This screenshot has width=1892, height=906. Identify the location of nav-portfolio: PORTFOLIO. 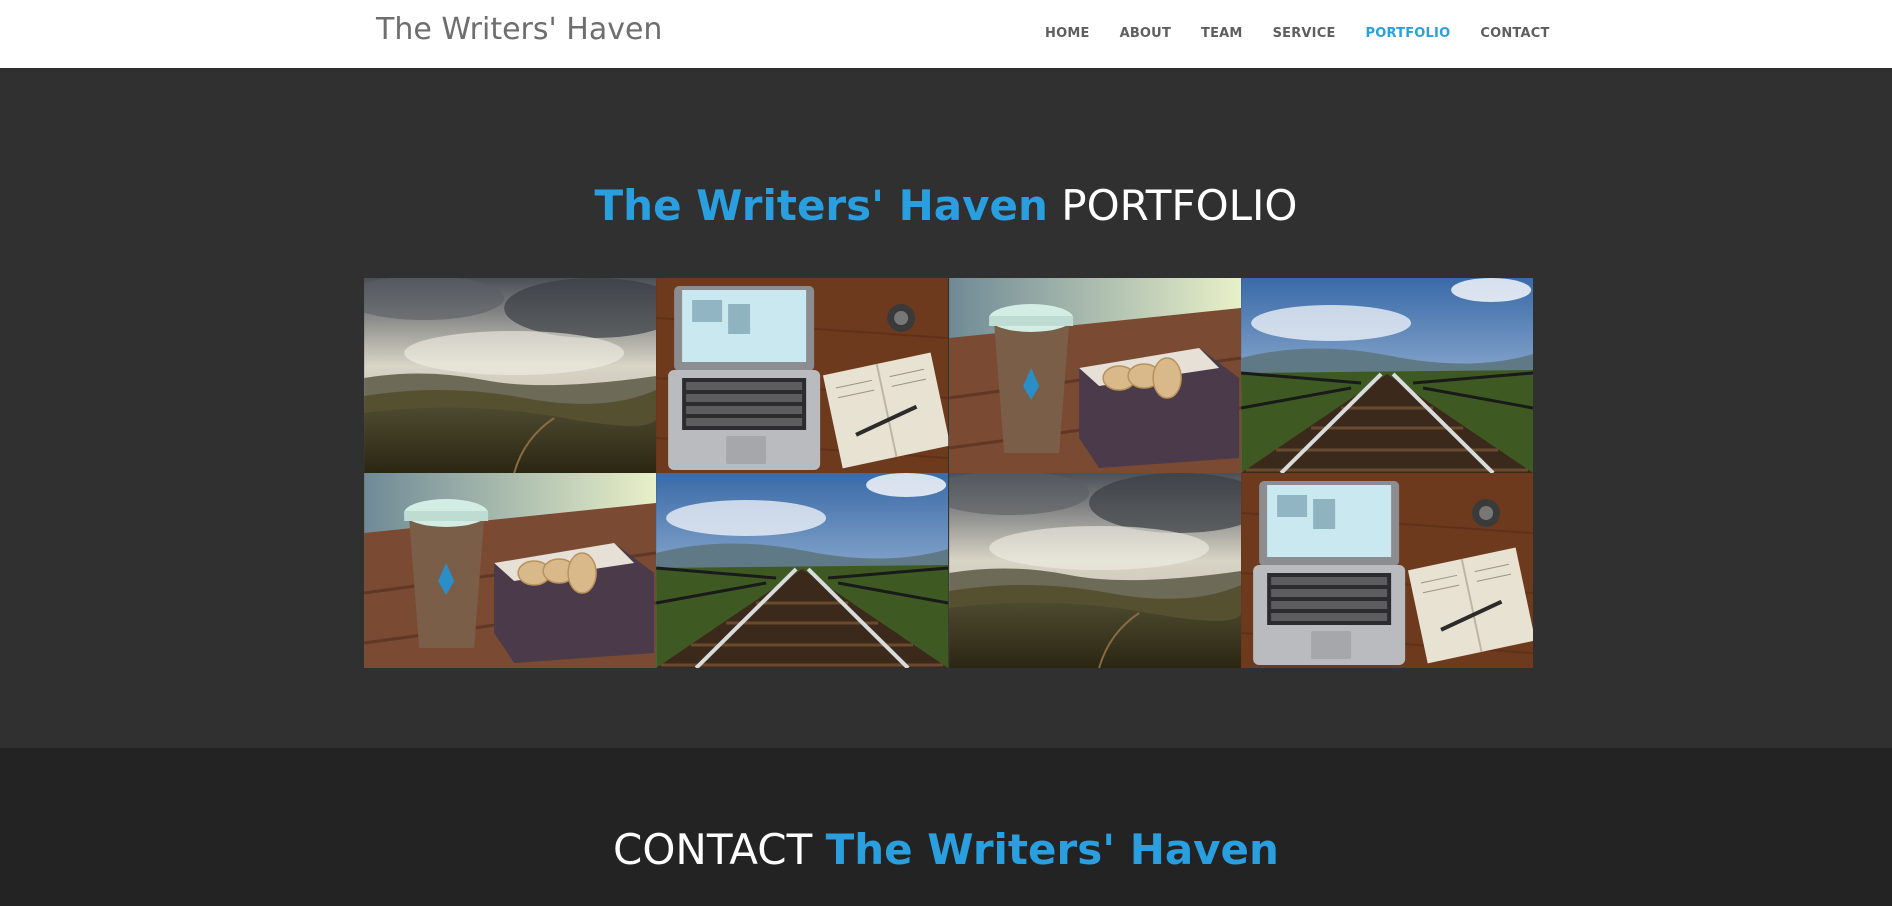
(1408, 34).